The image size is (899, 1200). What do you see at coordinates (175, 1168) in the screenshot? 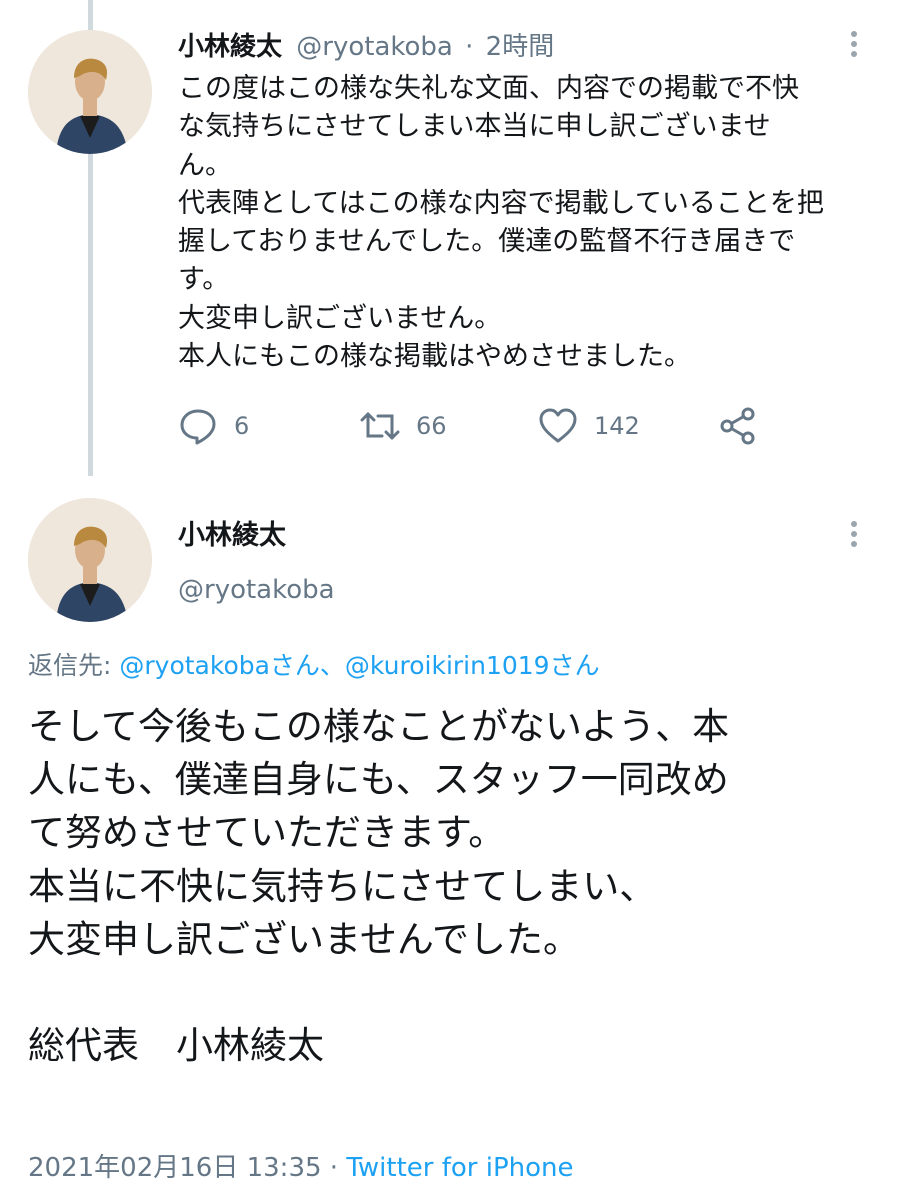
I see `tweet-timestamp: 2021年02月16日 13:35` at bounding box center [175, 1168].